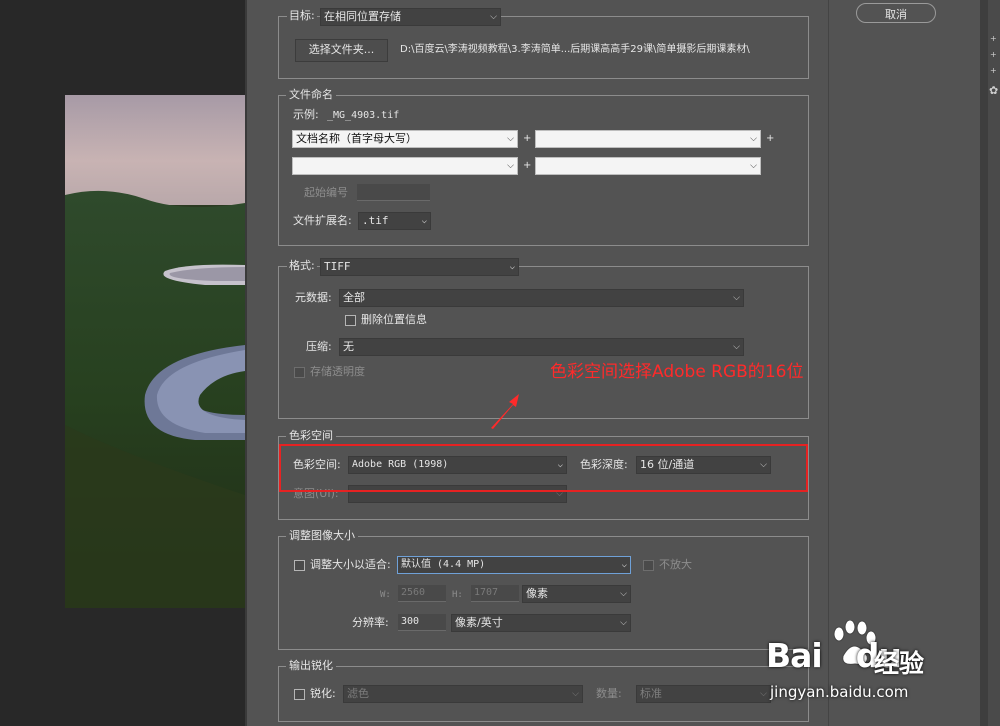  What do you see at coordinates (839, 692) in the screenshot?
I see `watermark-url: jingyan.baidu.com` at bounding box center [839, 692].